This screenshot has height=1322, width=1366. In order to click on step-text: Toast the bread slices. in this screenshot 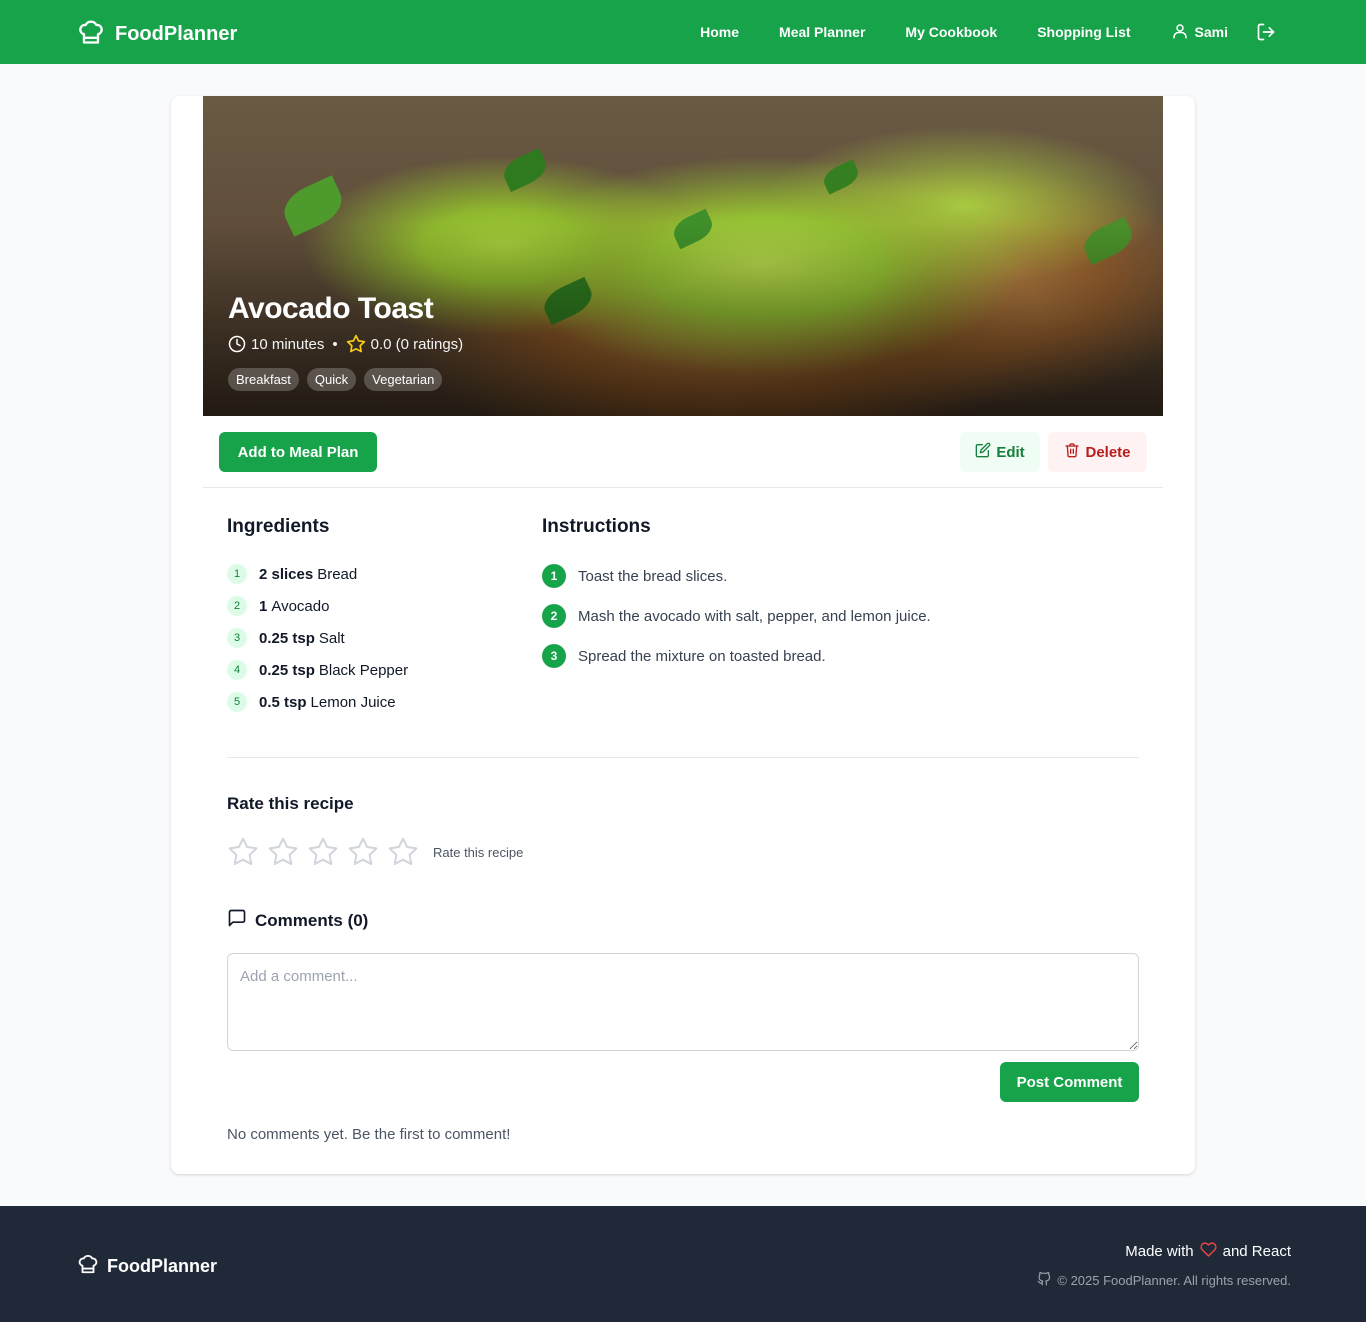, I will do `click(653, 576)`.